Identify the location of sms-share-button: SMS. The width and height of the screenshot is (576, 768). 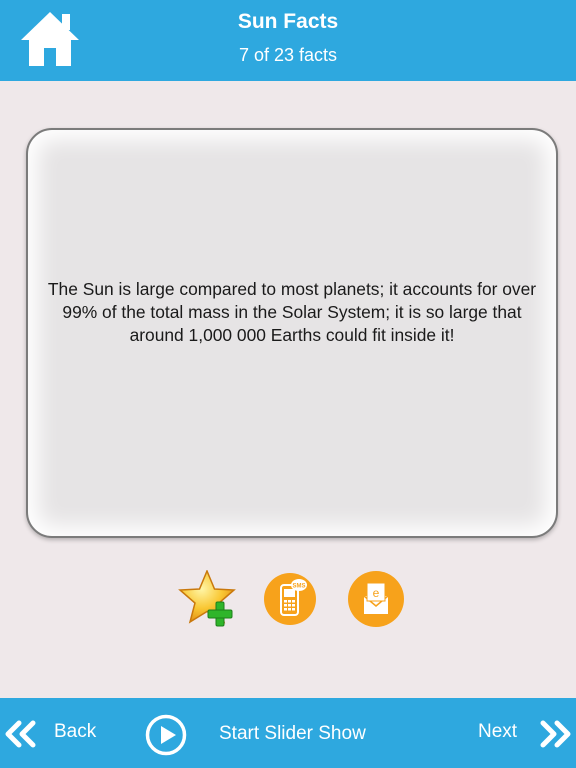
(290, 599).